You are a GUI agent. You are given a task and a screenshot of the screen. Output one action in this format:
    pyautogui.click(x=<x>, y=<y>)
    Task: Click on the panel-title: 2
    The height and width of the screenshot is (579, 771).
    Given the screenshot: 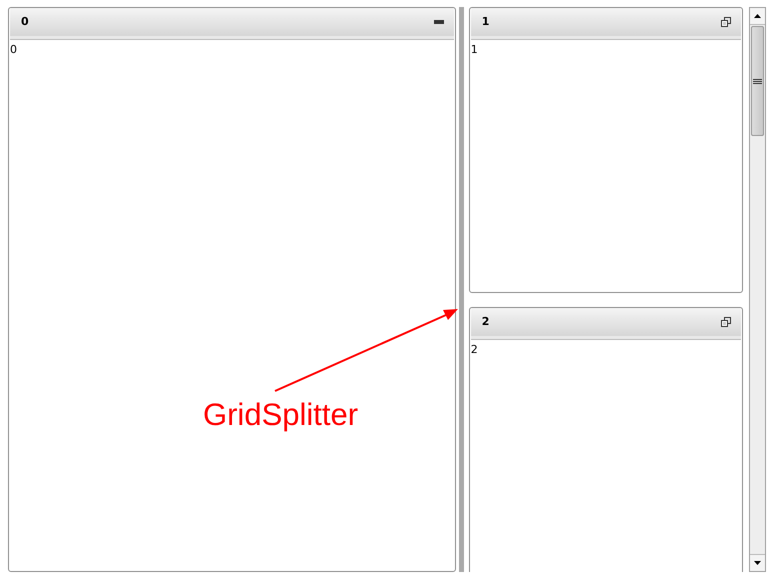 What is the action you would take?
    pyautogui.click(x=486, y=322)
    